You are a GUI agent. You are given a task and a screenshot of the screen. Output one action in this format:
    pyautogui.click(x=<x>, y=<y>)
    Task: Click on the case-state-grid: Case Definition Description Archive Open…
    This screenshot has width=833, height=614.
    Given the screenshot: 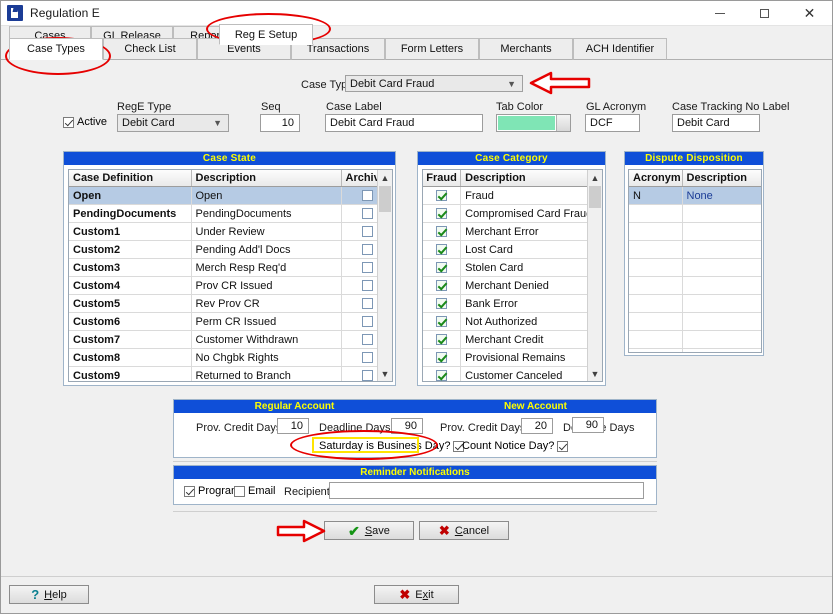 What is the action you would take?
    pyautogui.click(x=230, y=275)
    